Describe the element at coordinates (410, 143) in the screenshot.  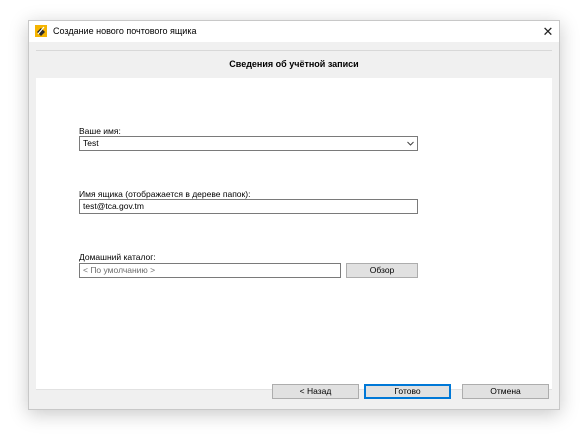
I see `chevron-down-icon` at that location.